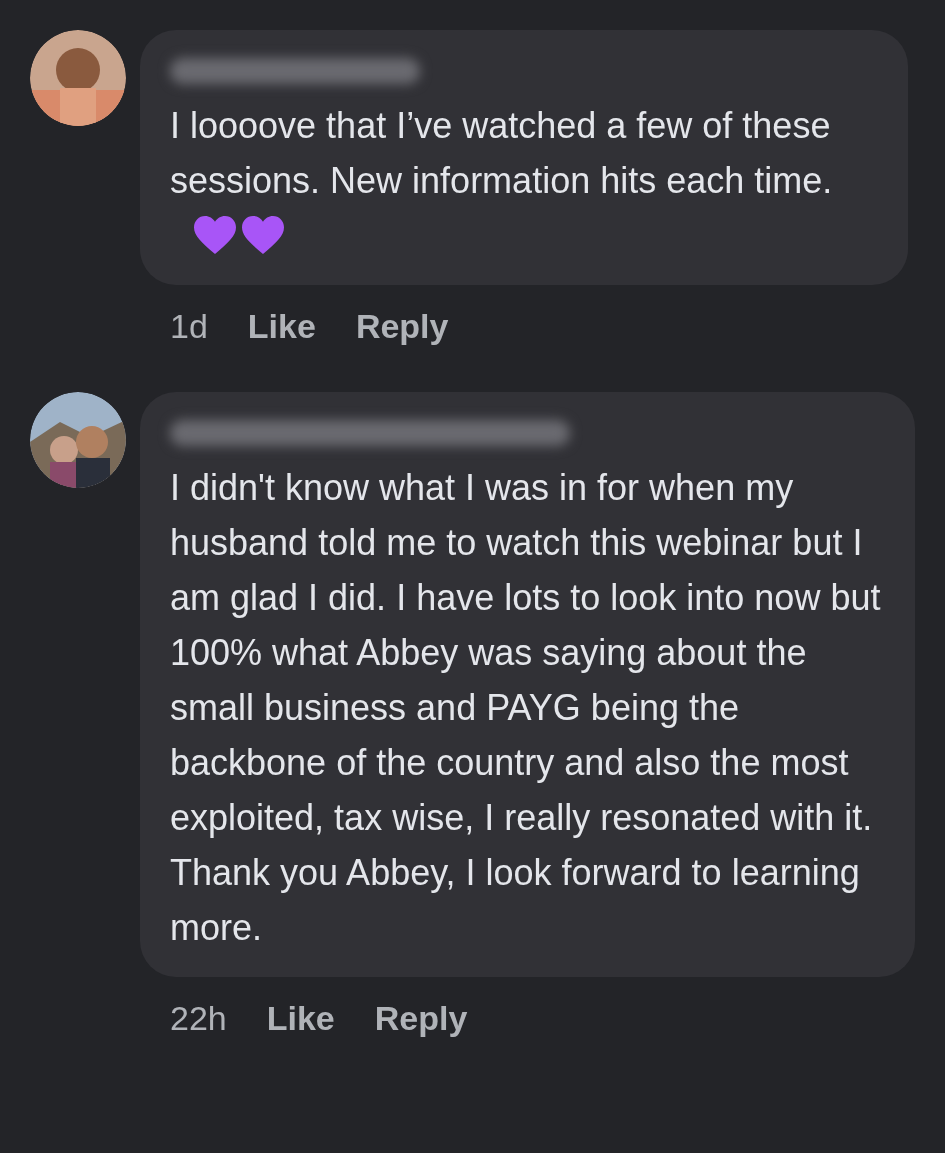  I want to click on comment-text: I loooove that I’ve watched a few of these sessions. New information hits each time., so click(529, 180).